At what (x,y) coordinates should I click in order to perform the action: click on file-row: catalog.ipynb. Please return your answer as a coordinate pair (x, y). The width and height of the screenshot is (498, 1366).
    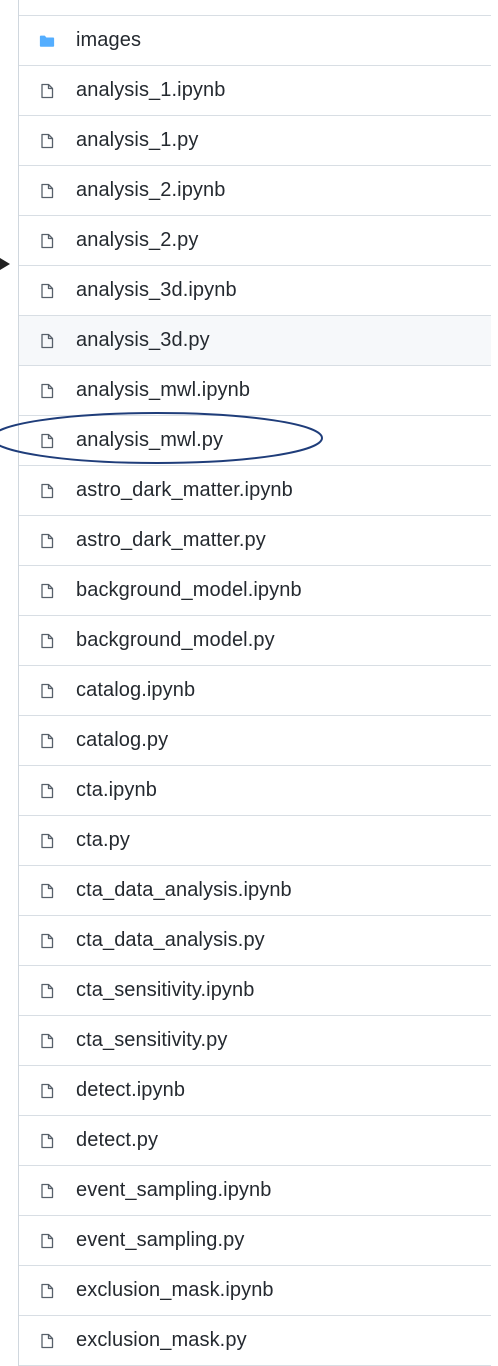
    Looking at the image, I should click on (255, 691).